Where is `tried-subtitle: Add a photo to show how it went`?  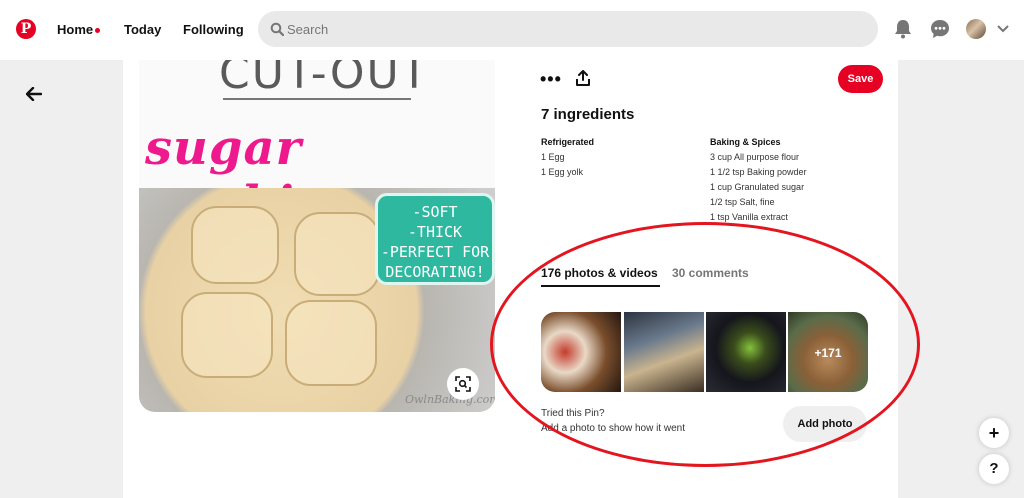
tried-subtitle: Add a photo to show how it went is located at coordinates (613, 428).